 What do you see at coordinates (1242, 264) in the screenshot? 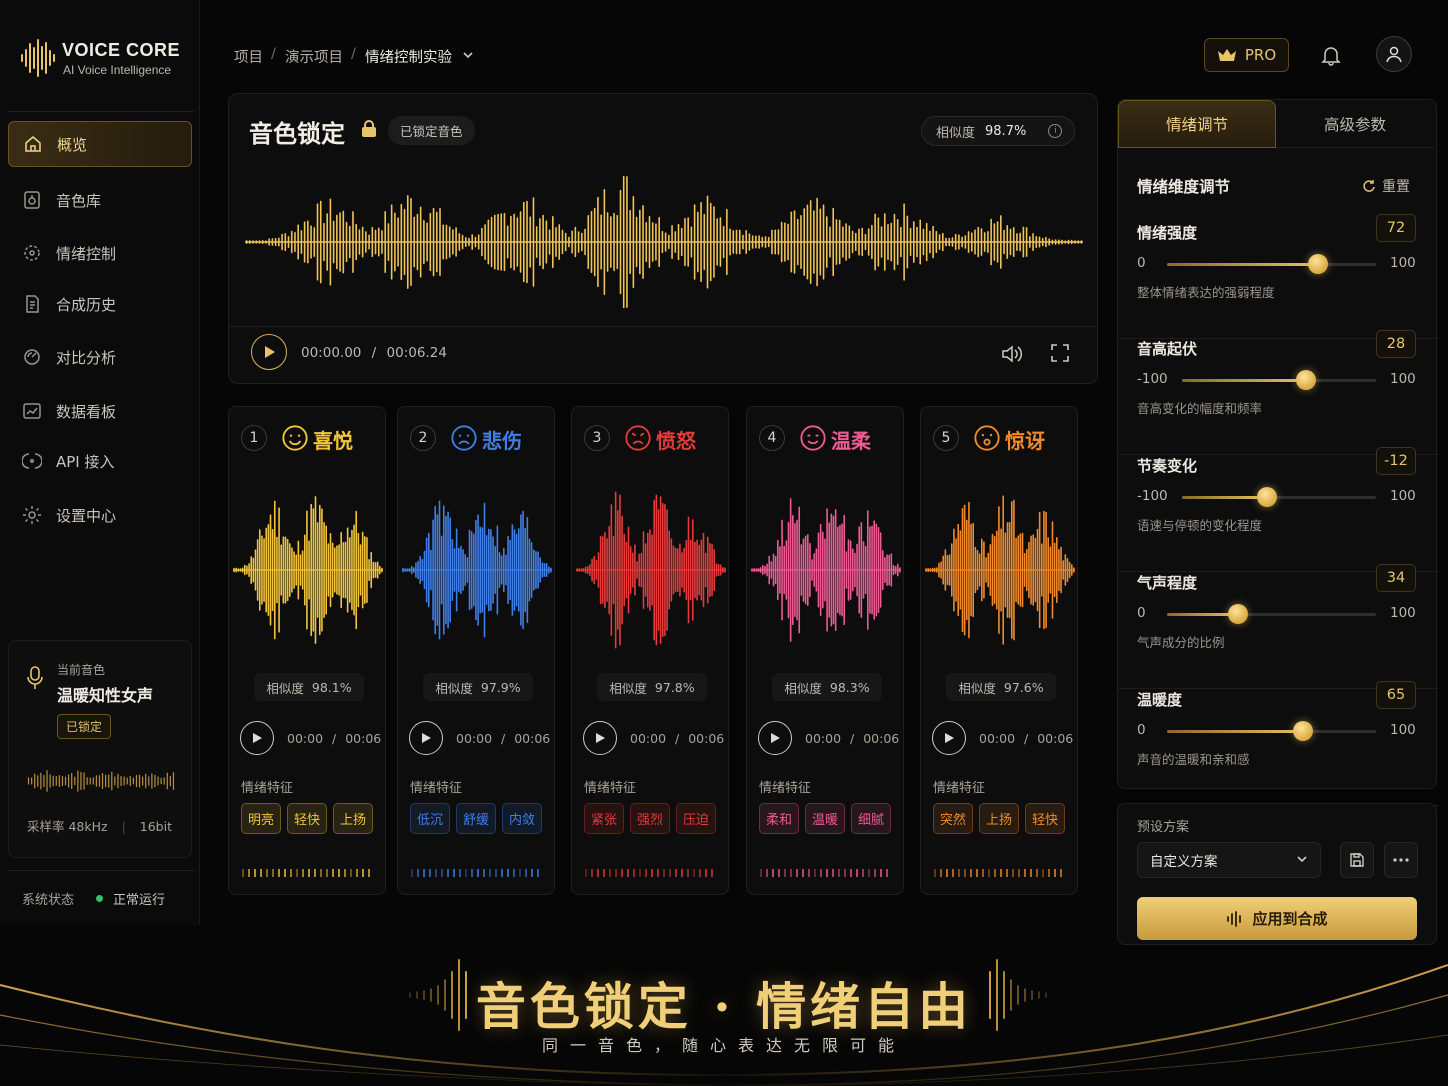
I see `slider-fill` at bounding box center [1242, 264].